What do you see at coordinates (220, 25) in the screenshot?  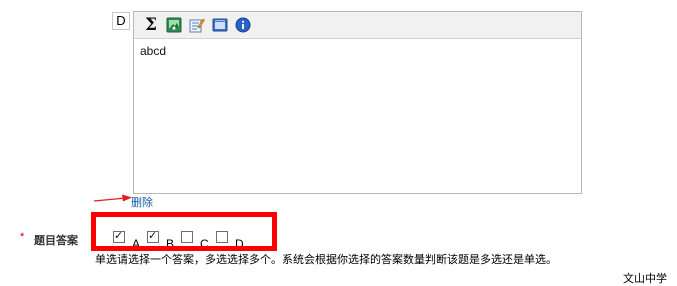 I see `media-window-icon` at bounding box center [220, 25].